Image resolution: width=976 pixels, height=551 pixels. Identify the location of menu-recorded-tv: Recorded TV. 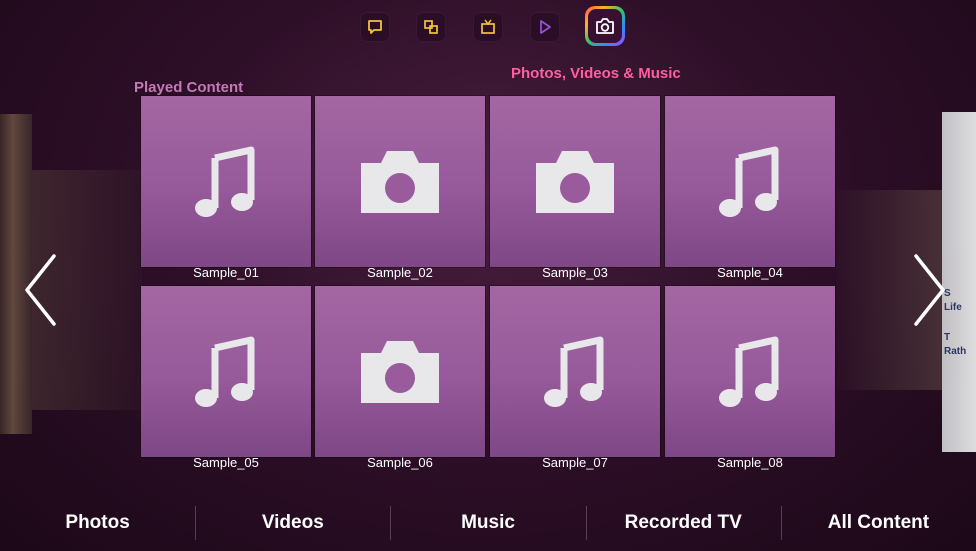
(683, 522).